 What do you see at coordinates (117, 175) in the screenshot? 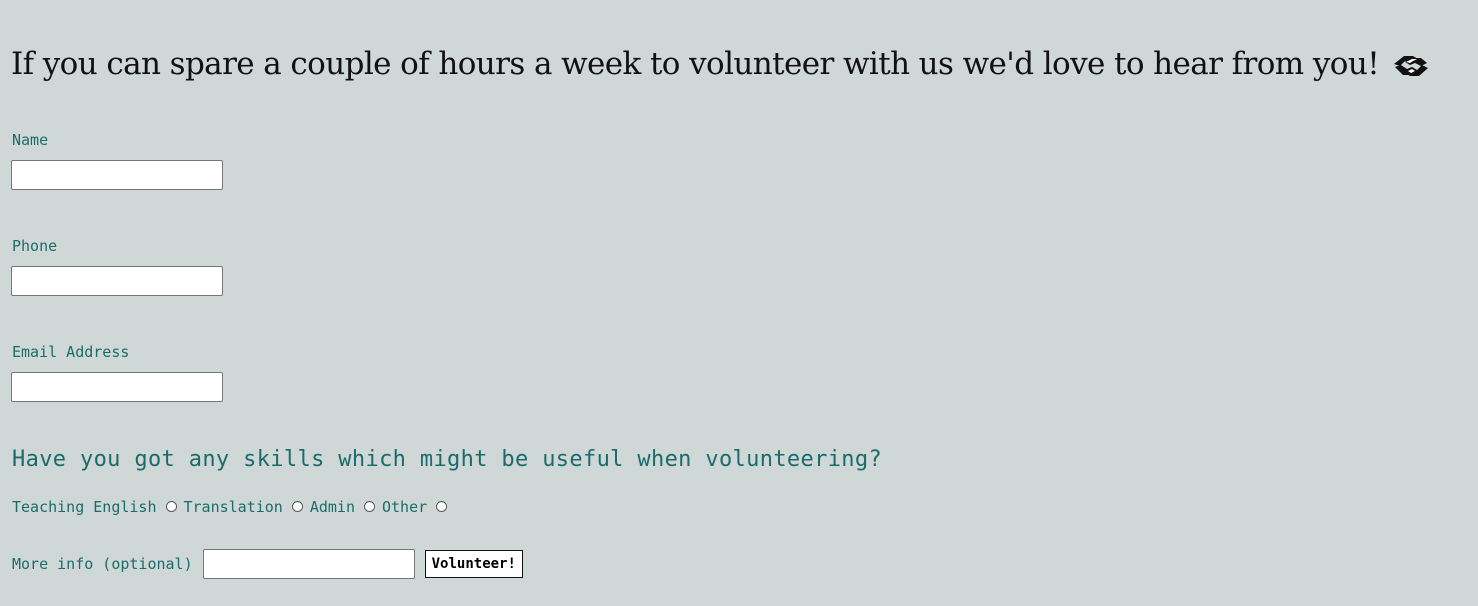
I see `name-input` at bounding box center [117, 175].